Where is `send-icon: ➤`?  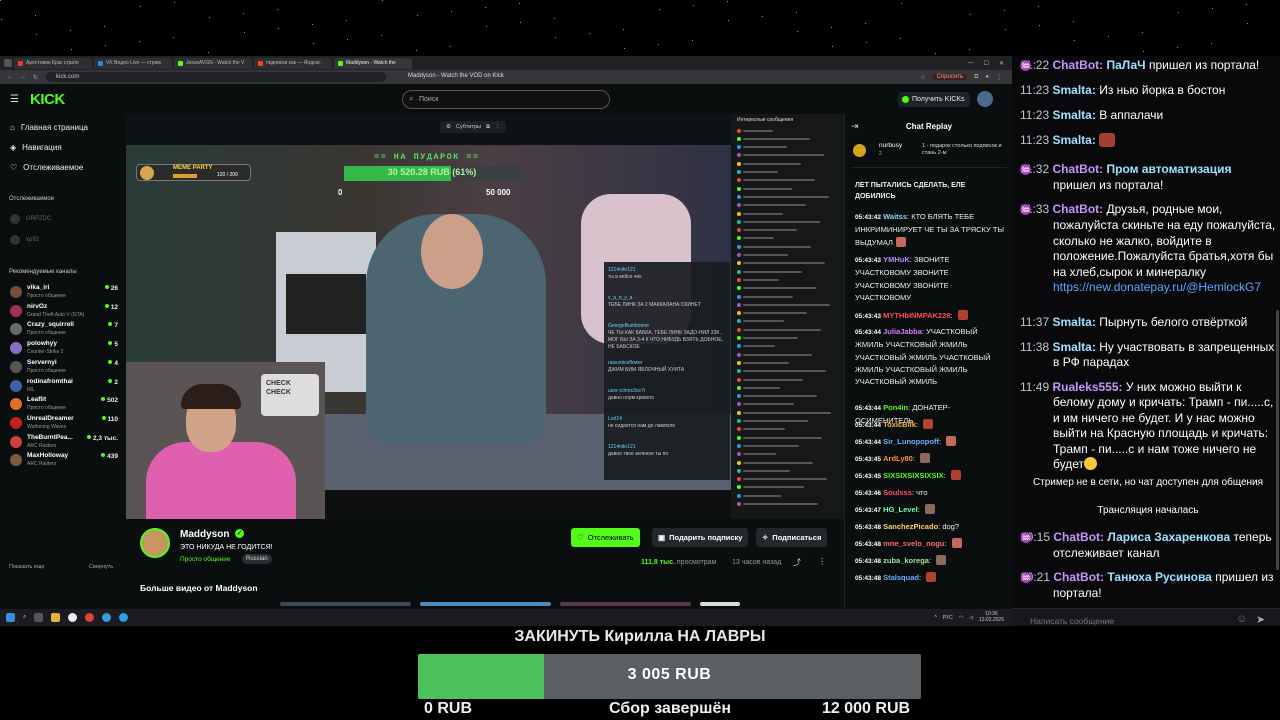
send-icon: ➤ is located at coordinates (1260, 619).